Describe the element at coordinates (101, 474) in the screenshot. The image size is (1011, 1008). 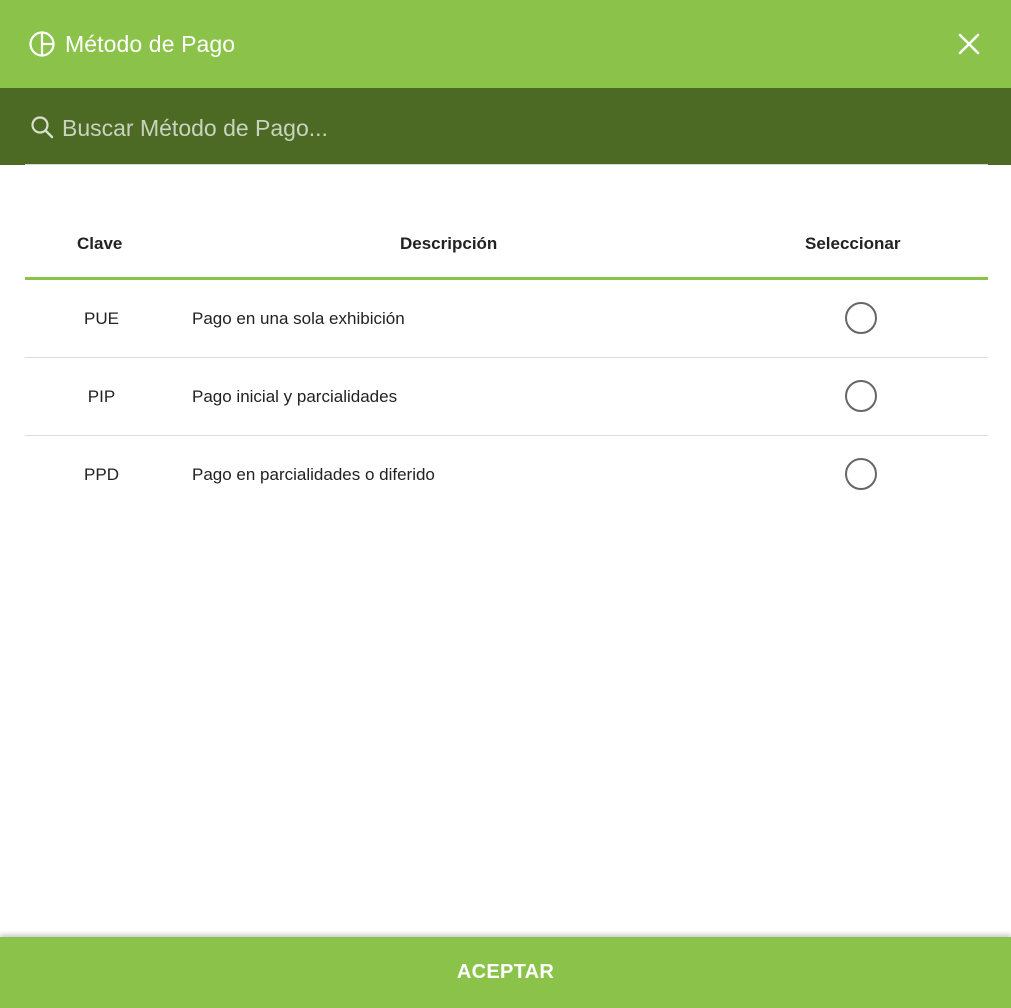
I see `row-clave: PPD` at that location.